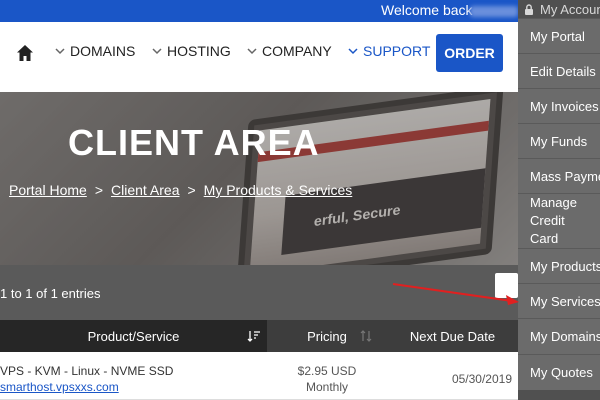 The width and height of the screenshot is (600, 400). Describe the element at coordinates (494, 11) in the screenshot. I see `username-redacted` at that location.